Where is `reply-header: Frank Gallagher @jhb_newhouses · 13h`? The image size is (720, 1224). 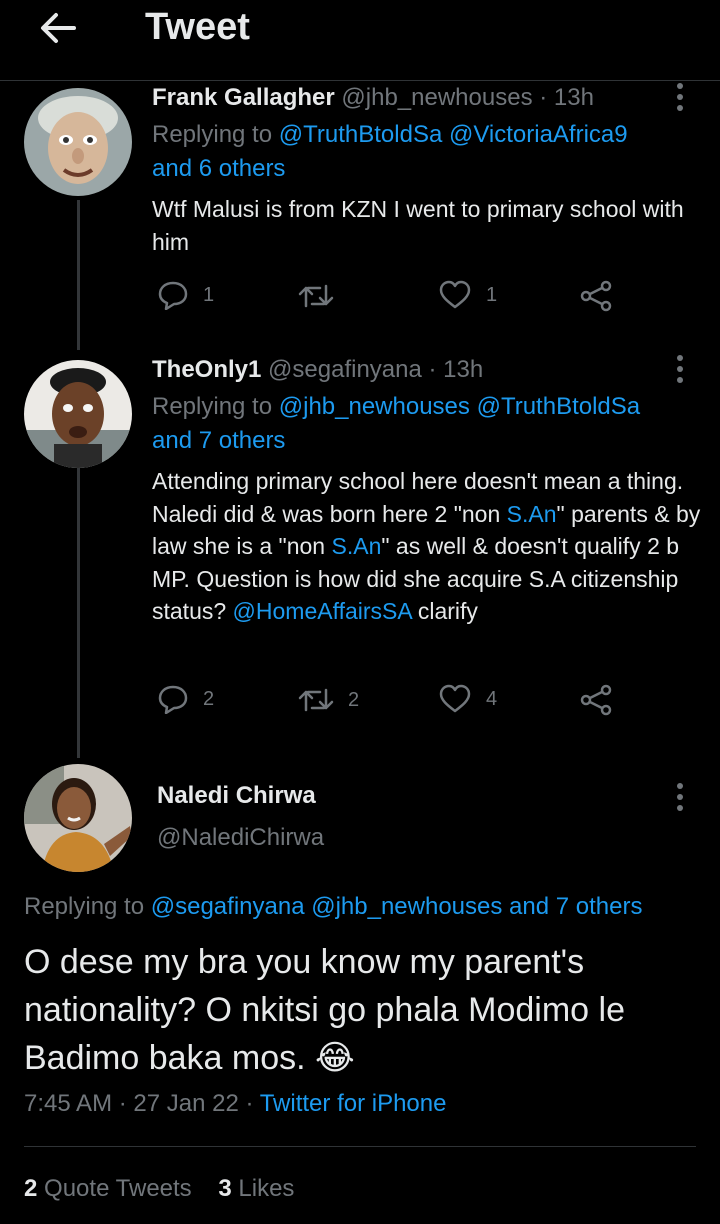
reply-header: Frank Gallagher @jhb_newhouses · 13h is located at coordinates (373, 98).